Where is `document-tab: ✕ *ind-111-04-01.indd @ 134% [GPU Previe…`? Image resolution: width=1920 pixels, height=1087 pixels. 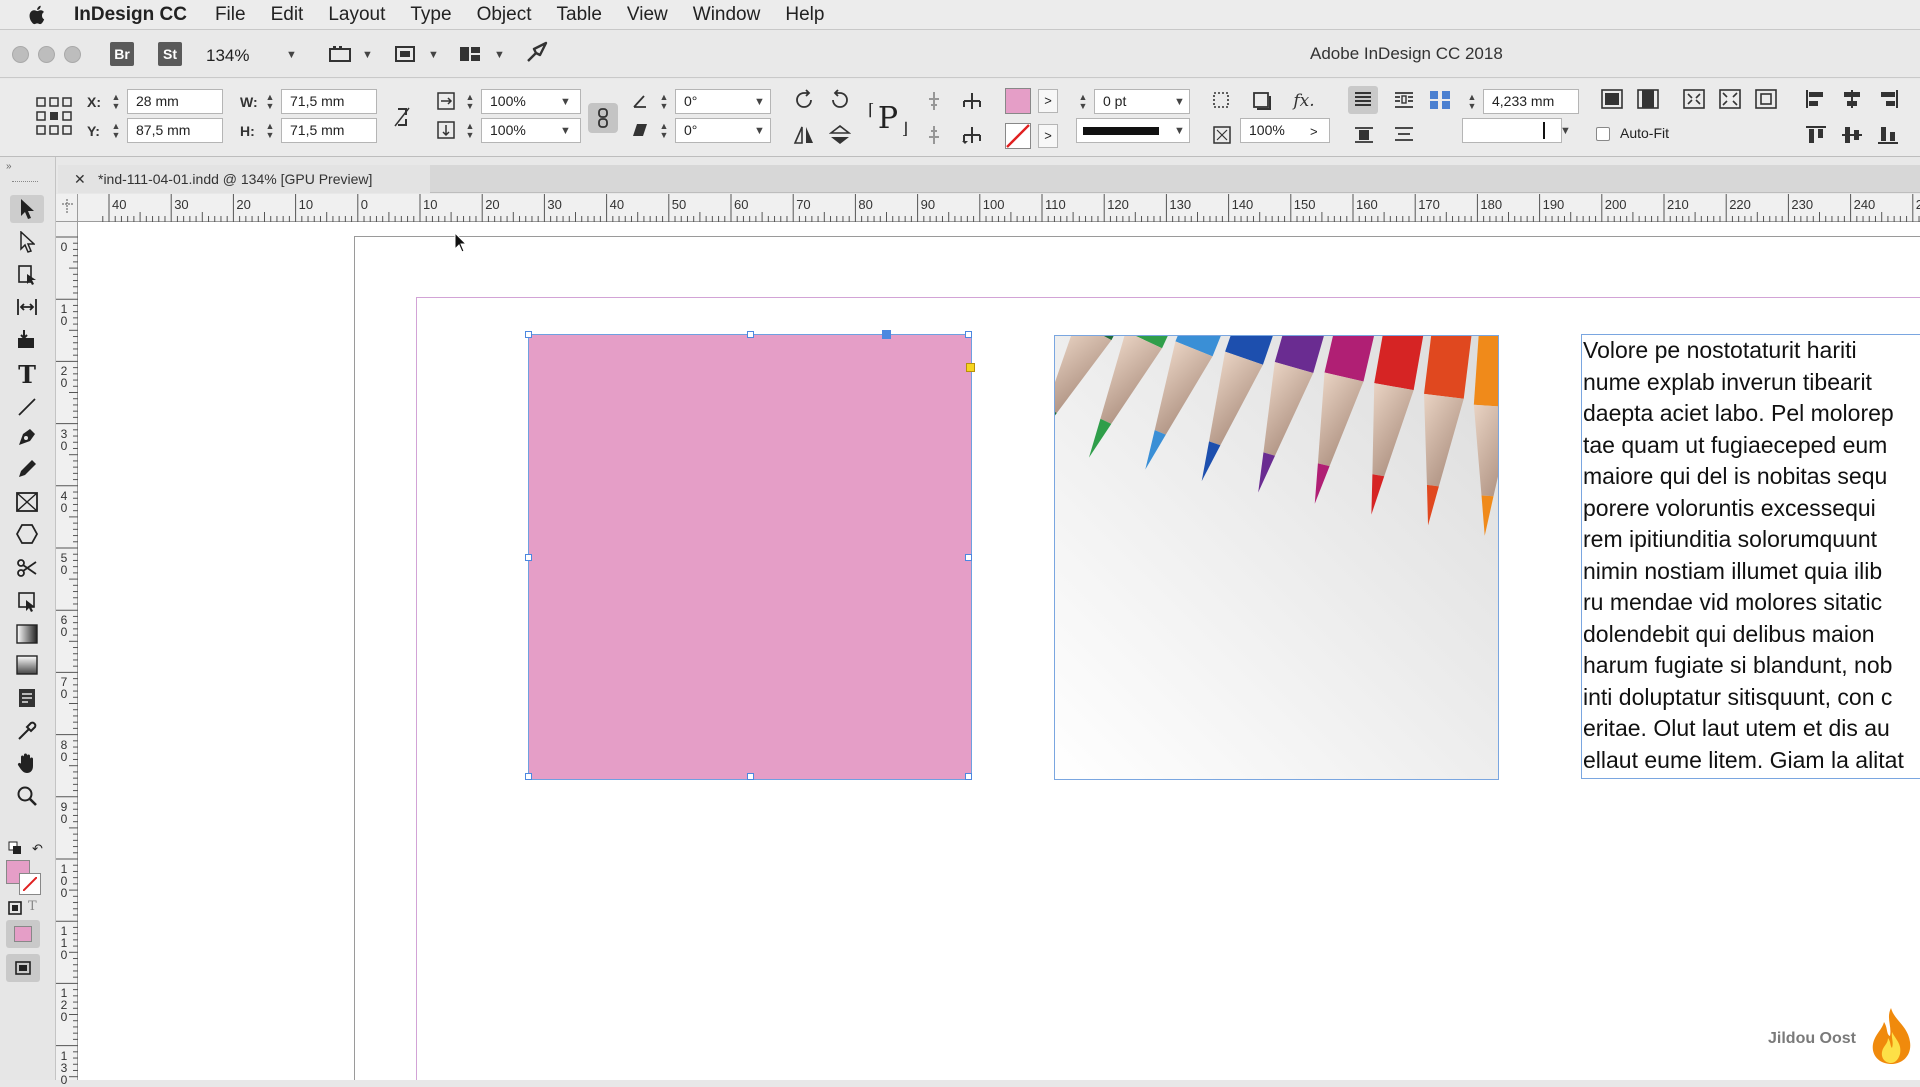
document-tab: ✕ *ind-111-04-01.indd @ 134% [GPU Previe… is located at coordinates (244, 179).